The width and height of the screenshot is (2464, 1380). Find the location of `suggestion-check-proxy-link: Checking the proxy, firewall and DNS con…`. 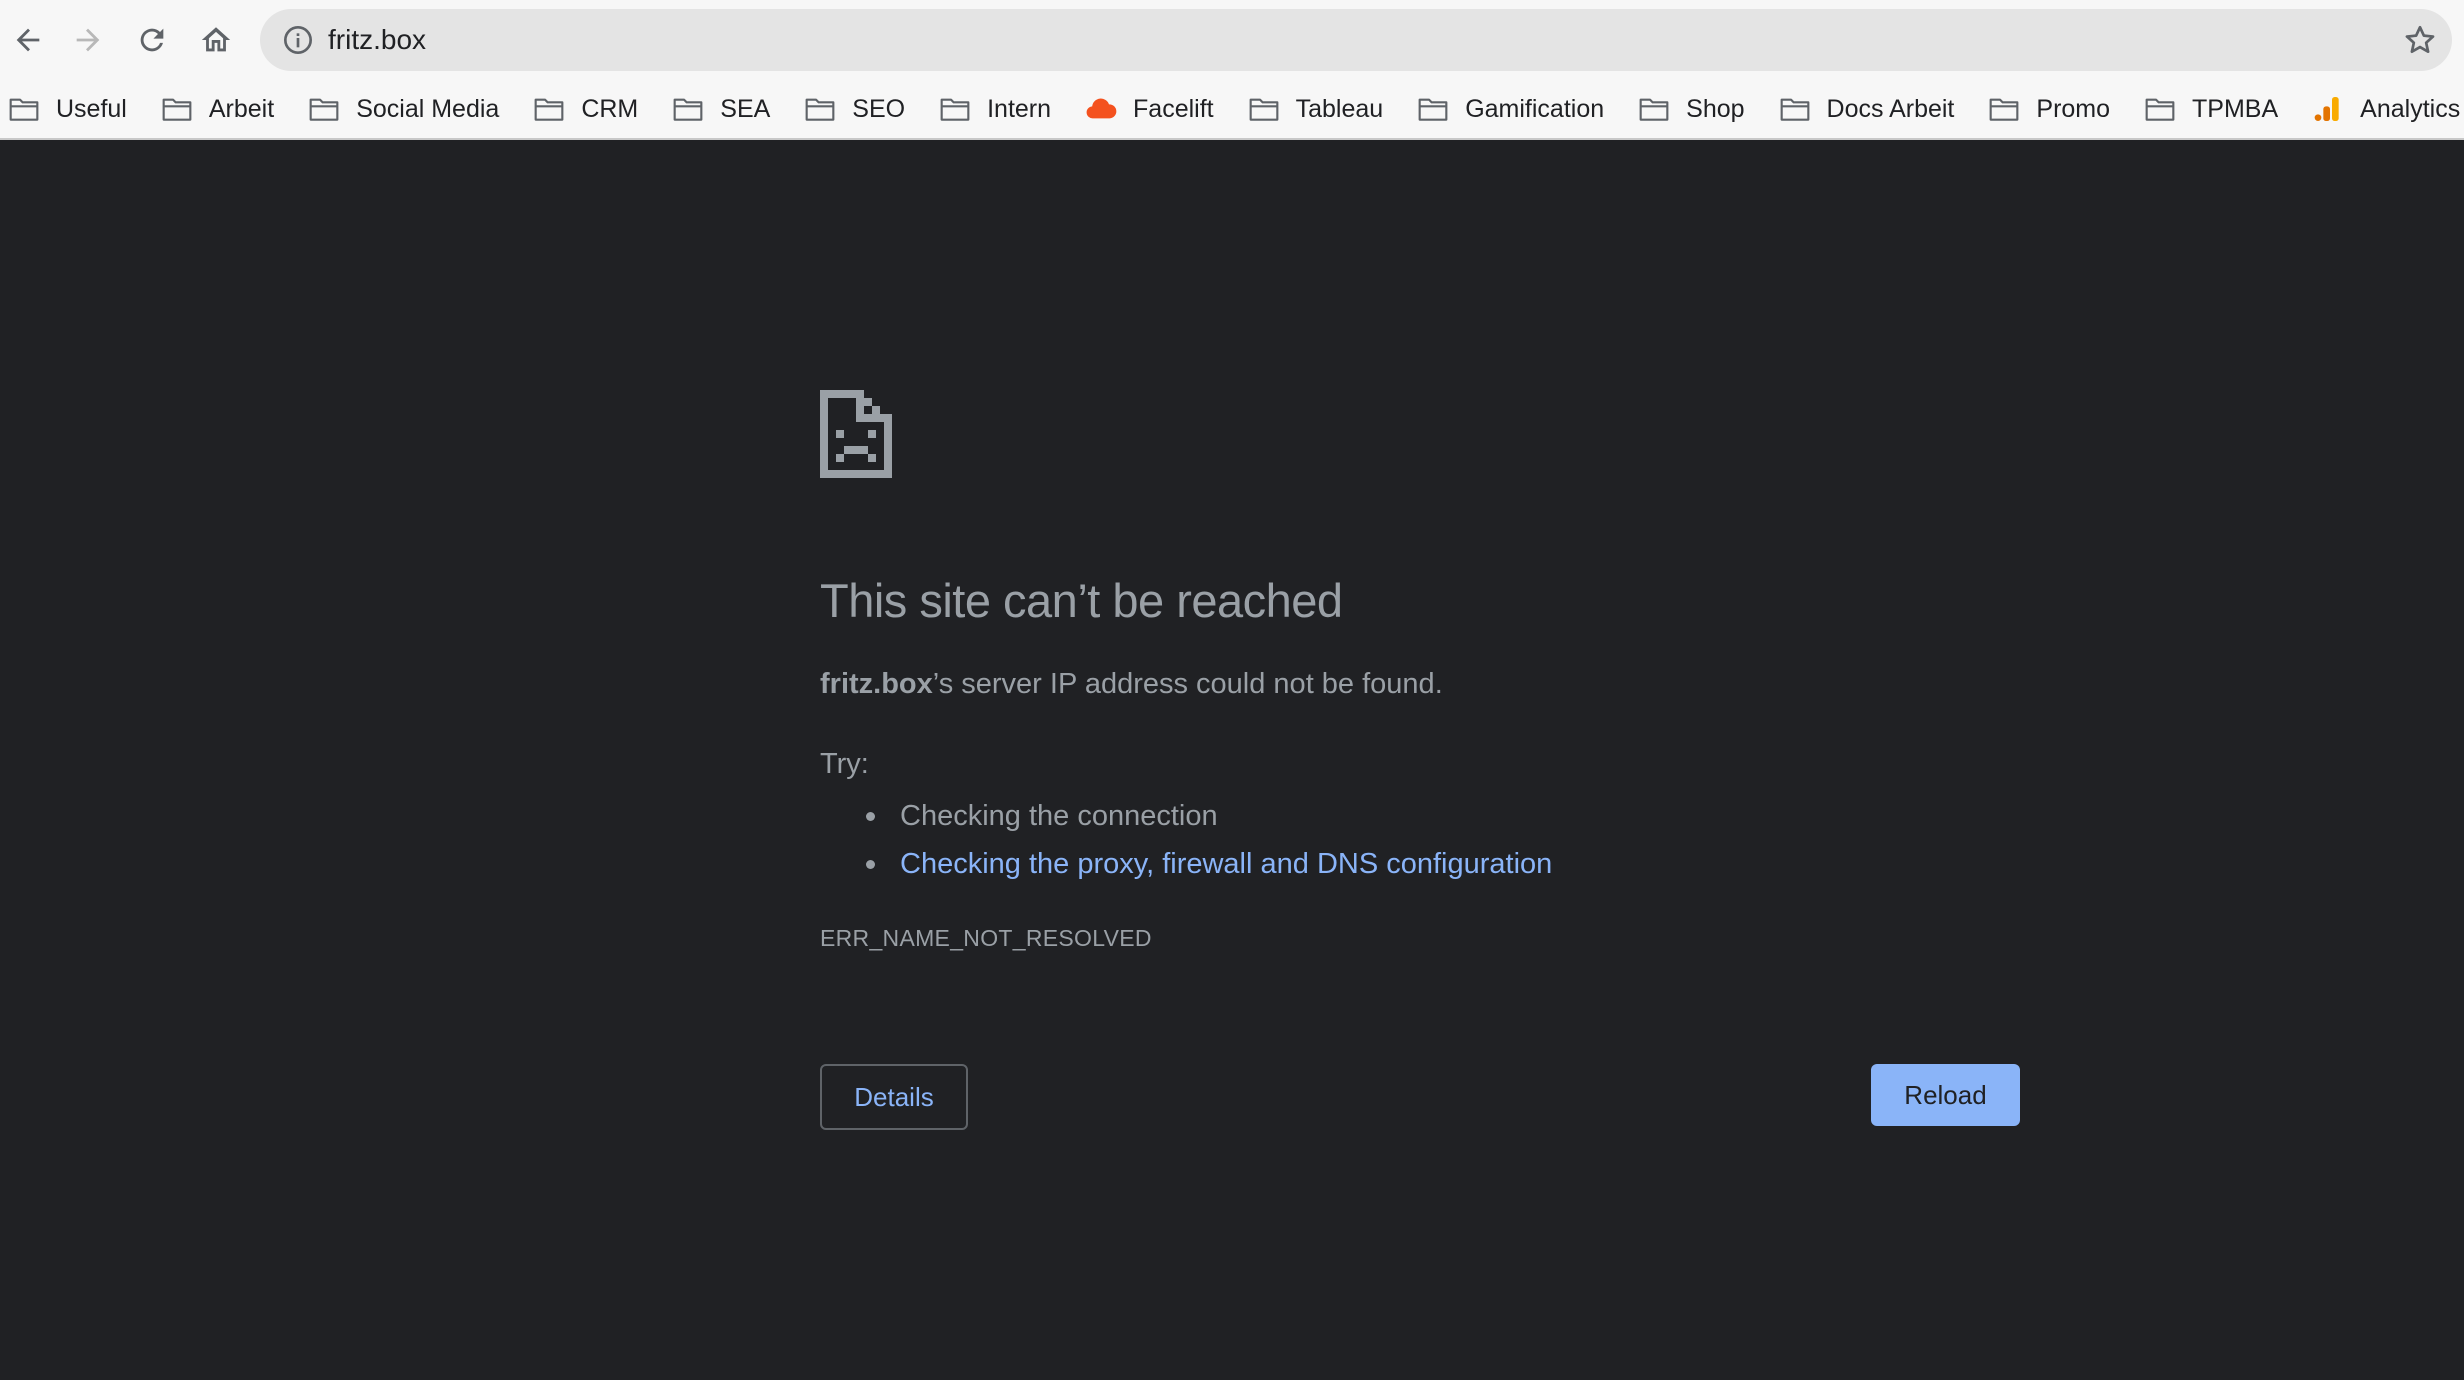

suggestion-check-proxy-link: Checking the proxy, firewall and DNS con… is located at coordinates (1186, 864).